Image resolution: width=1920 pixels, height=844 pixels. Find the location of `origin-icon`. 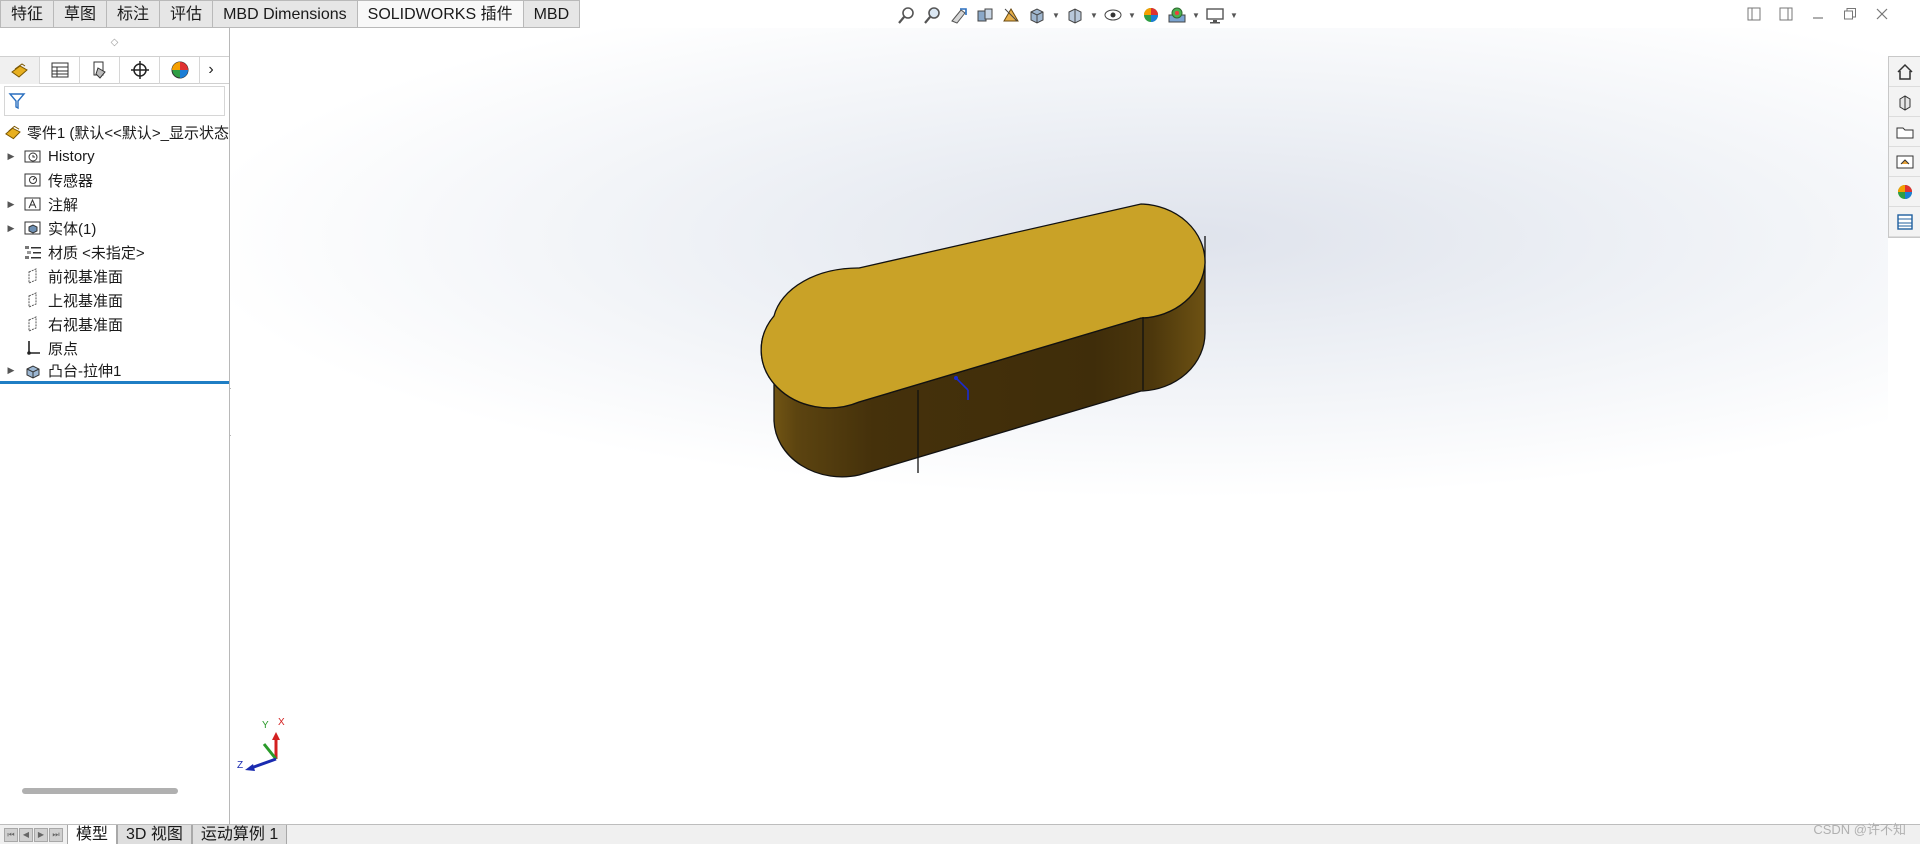

origin-icon is located at coordinates (33, 348).